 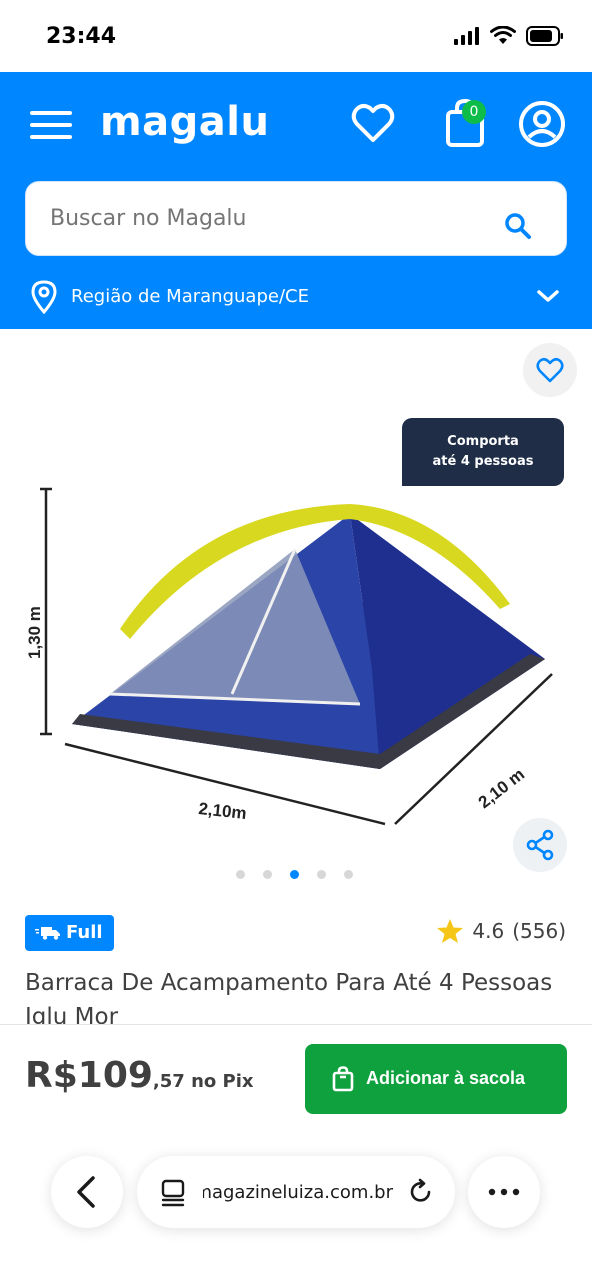 What do you see at coordinates (548, 296) in the screenshot?
I see `chevron-down-icon` at bounding box center [548, 296].